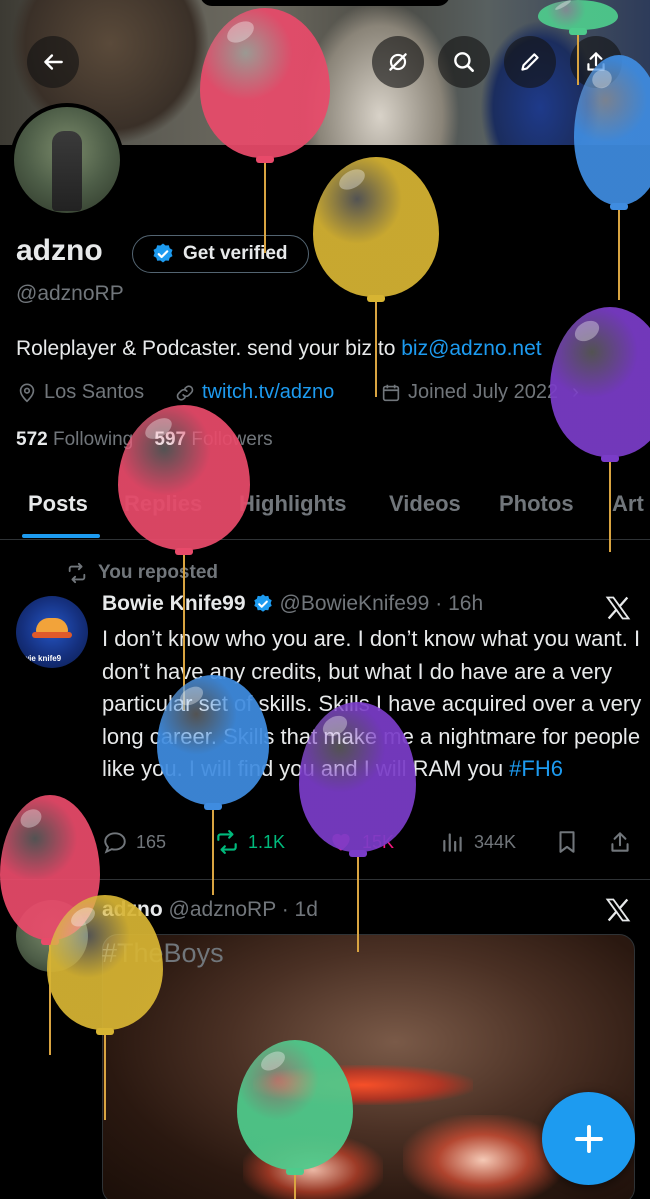  I want to click on followers-label: Followers, so click(232, 439).